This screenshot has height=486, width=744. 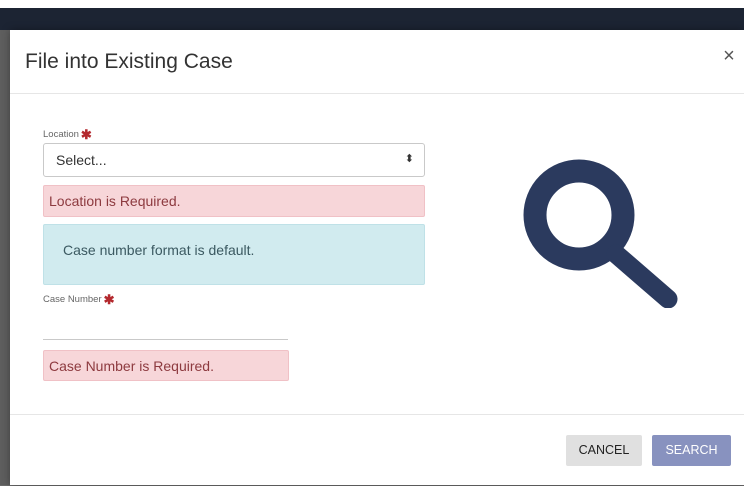 I want to click on case-number-label: Case Number ✱, so click(x=79, y=300).